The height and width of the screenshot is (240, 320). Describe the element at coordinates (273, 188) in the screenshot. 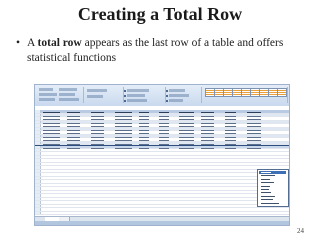

I see `total-function-dropdown` at that location.